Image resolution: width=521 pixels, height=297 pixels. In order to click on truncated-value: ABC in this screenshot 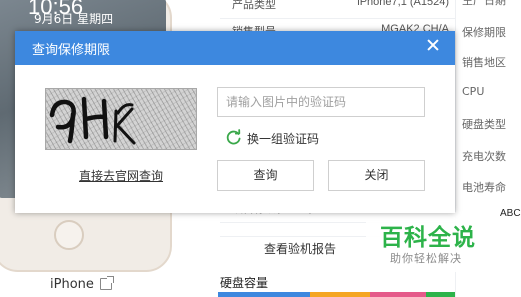, I will do `click(510, 213)`.